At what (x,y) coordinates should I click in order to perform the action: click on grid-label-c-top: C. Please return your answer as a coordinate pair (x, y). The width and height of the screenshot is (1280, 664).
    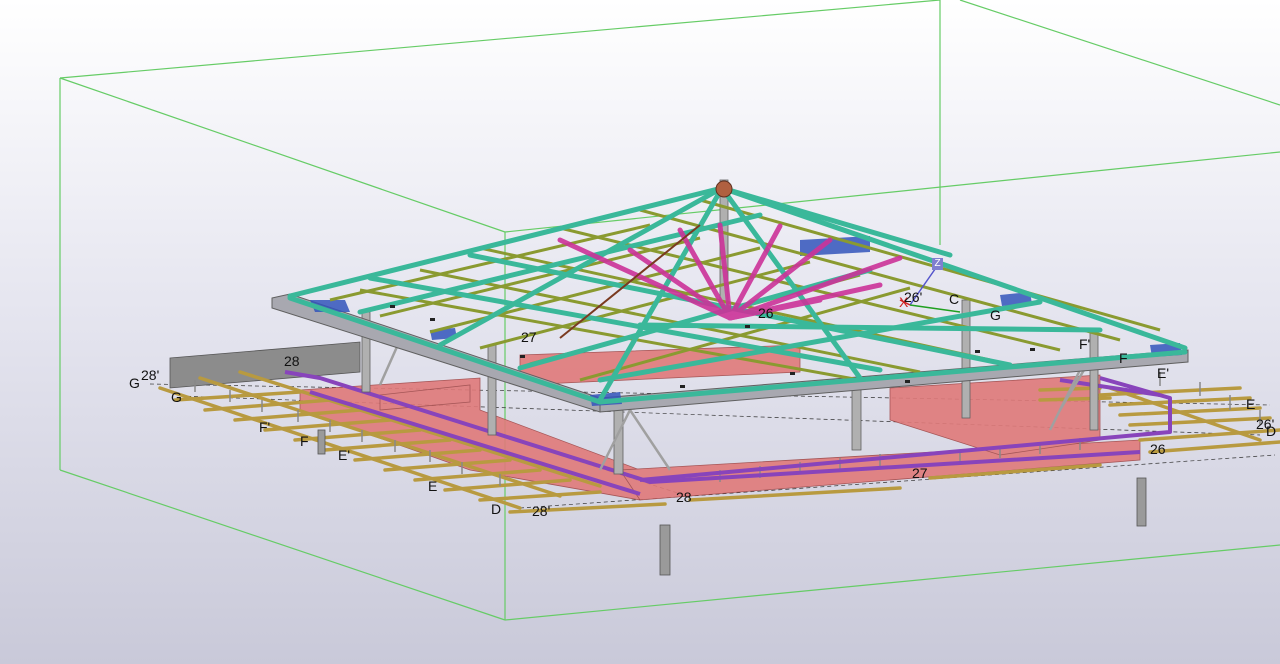
    Looking at the image, I should click on (954, 299).